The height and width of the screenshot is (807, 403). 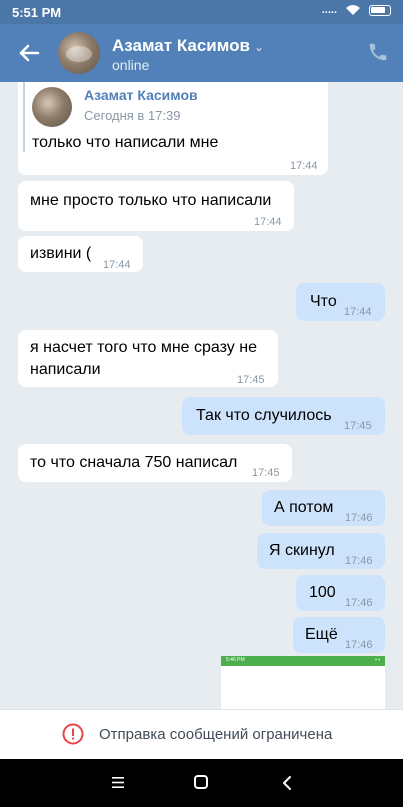 What do you see at coordinates (52, 107) in the screenshot?
I see `quote-avatar` at bounding box center [52, 107].